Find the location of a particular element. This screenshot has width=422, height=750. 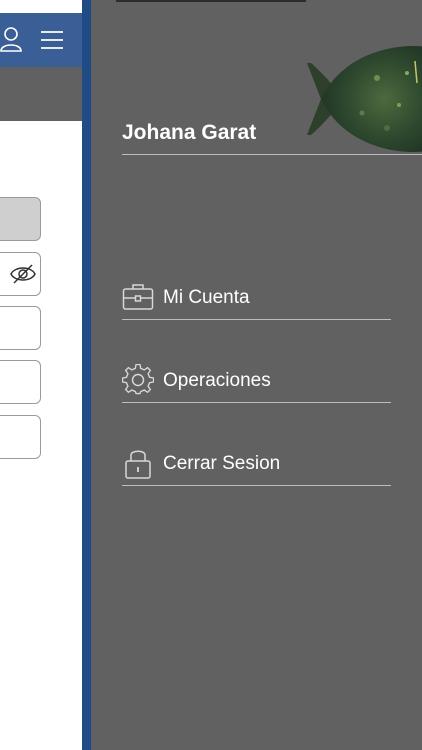

menu-item-operaciones: Operaciones is located at coordinates (256, 383).